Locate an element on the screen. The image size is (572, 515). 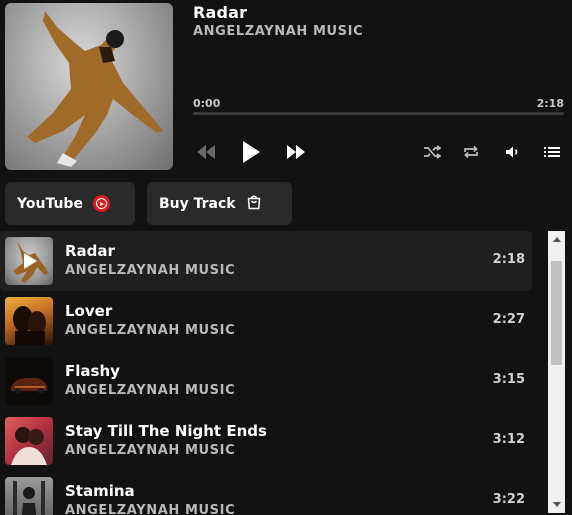
youtube-button: YouTube is located at coordinates (70, 203).